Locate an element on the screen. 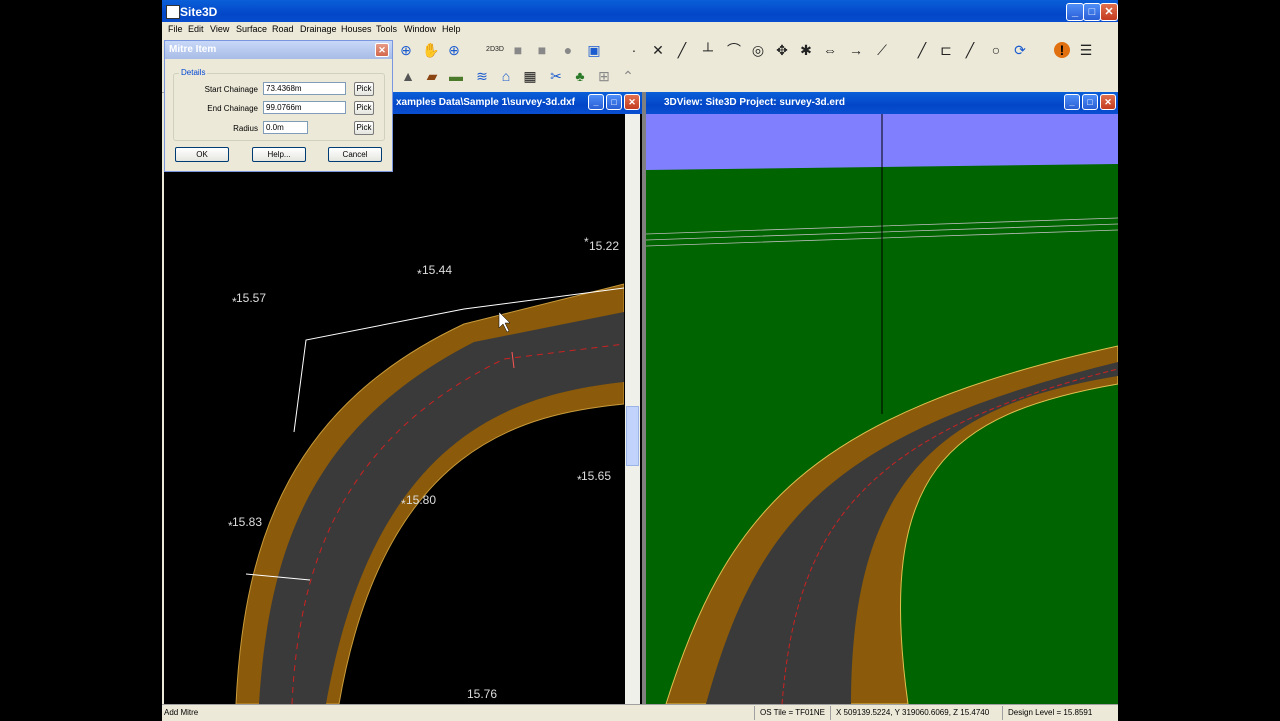 Image resolution: width=1280 pixels, height=721 pixels. cancel-button: Cancel is located at coordinates (355, 154).